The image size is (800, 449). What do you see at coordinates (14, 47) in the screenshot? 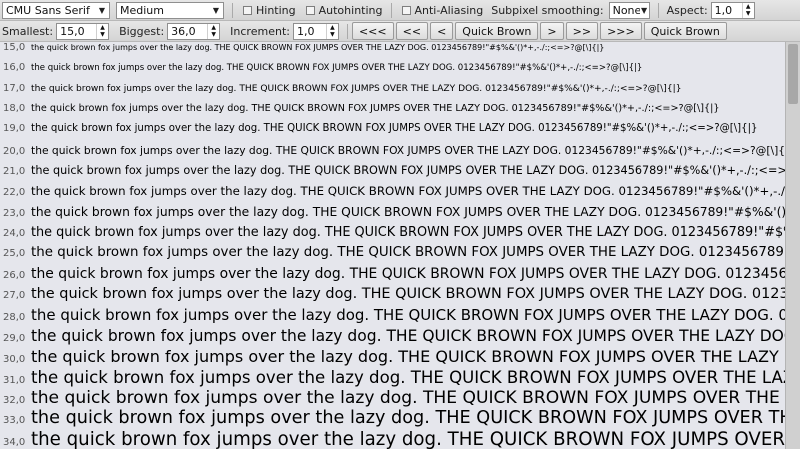
I see `size-label: 15,0` at bounding box center [14, 47].